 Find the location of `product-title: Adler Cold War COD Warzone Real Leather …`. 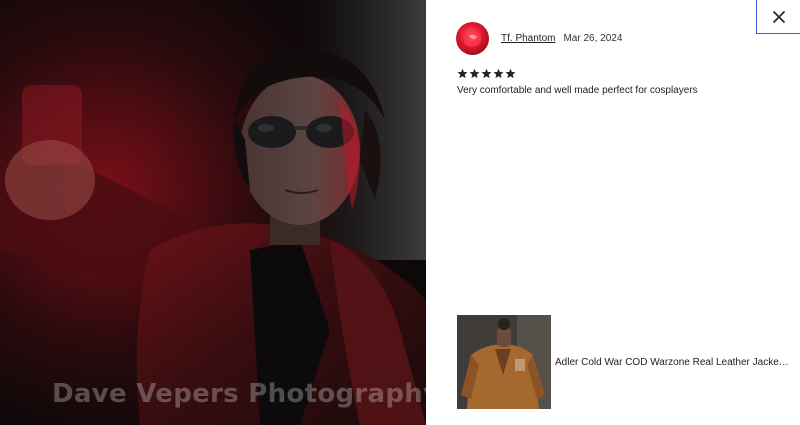

product-title: Adler Cold War COD Warzone Real Leather … is located at coordinates (672, 362).